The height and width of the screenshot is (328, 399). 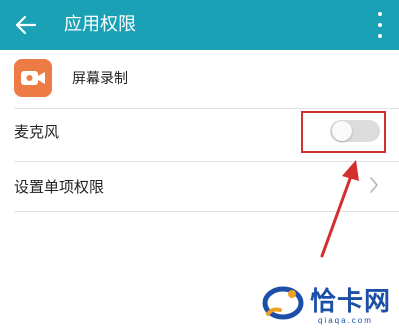 I want to click on video-camera-icon, so click(x=33, y=78).